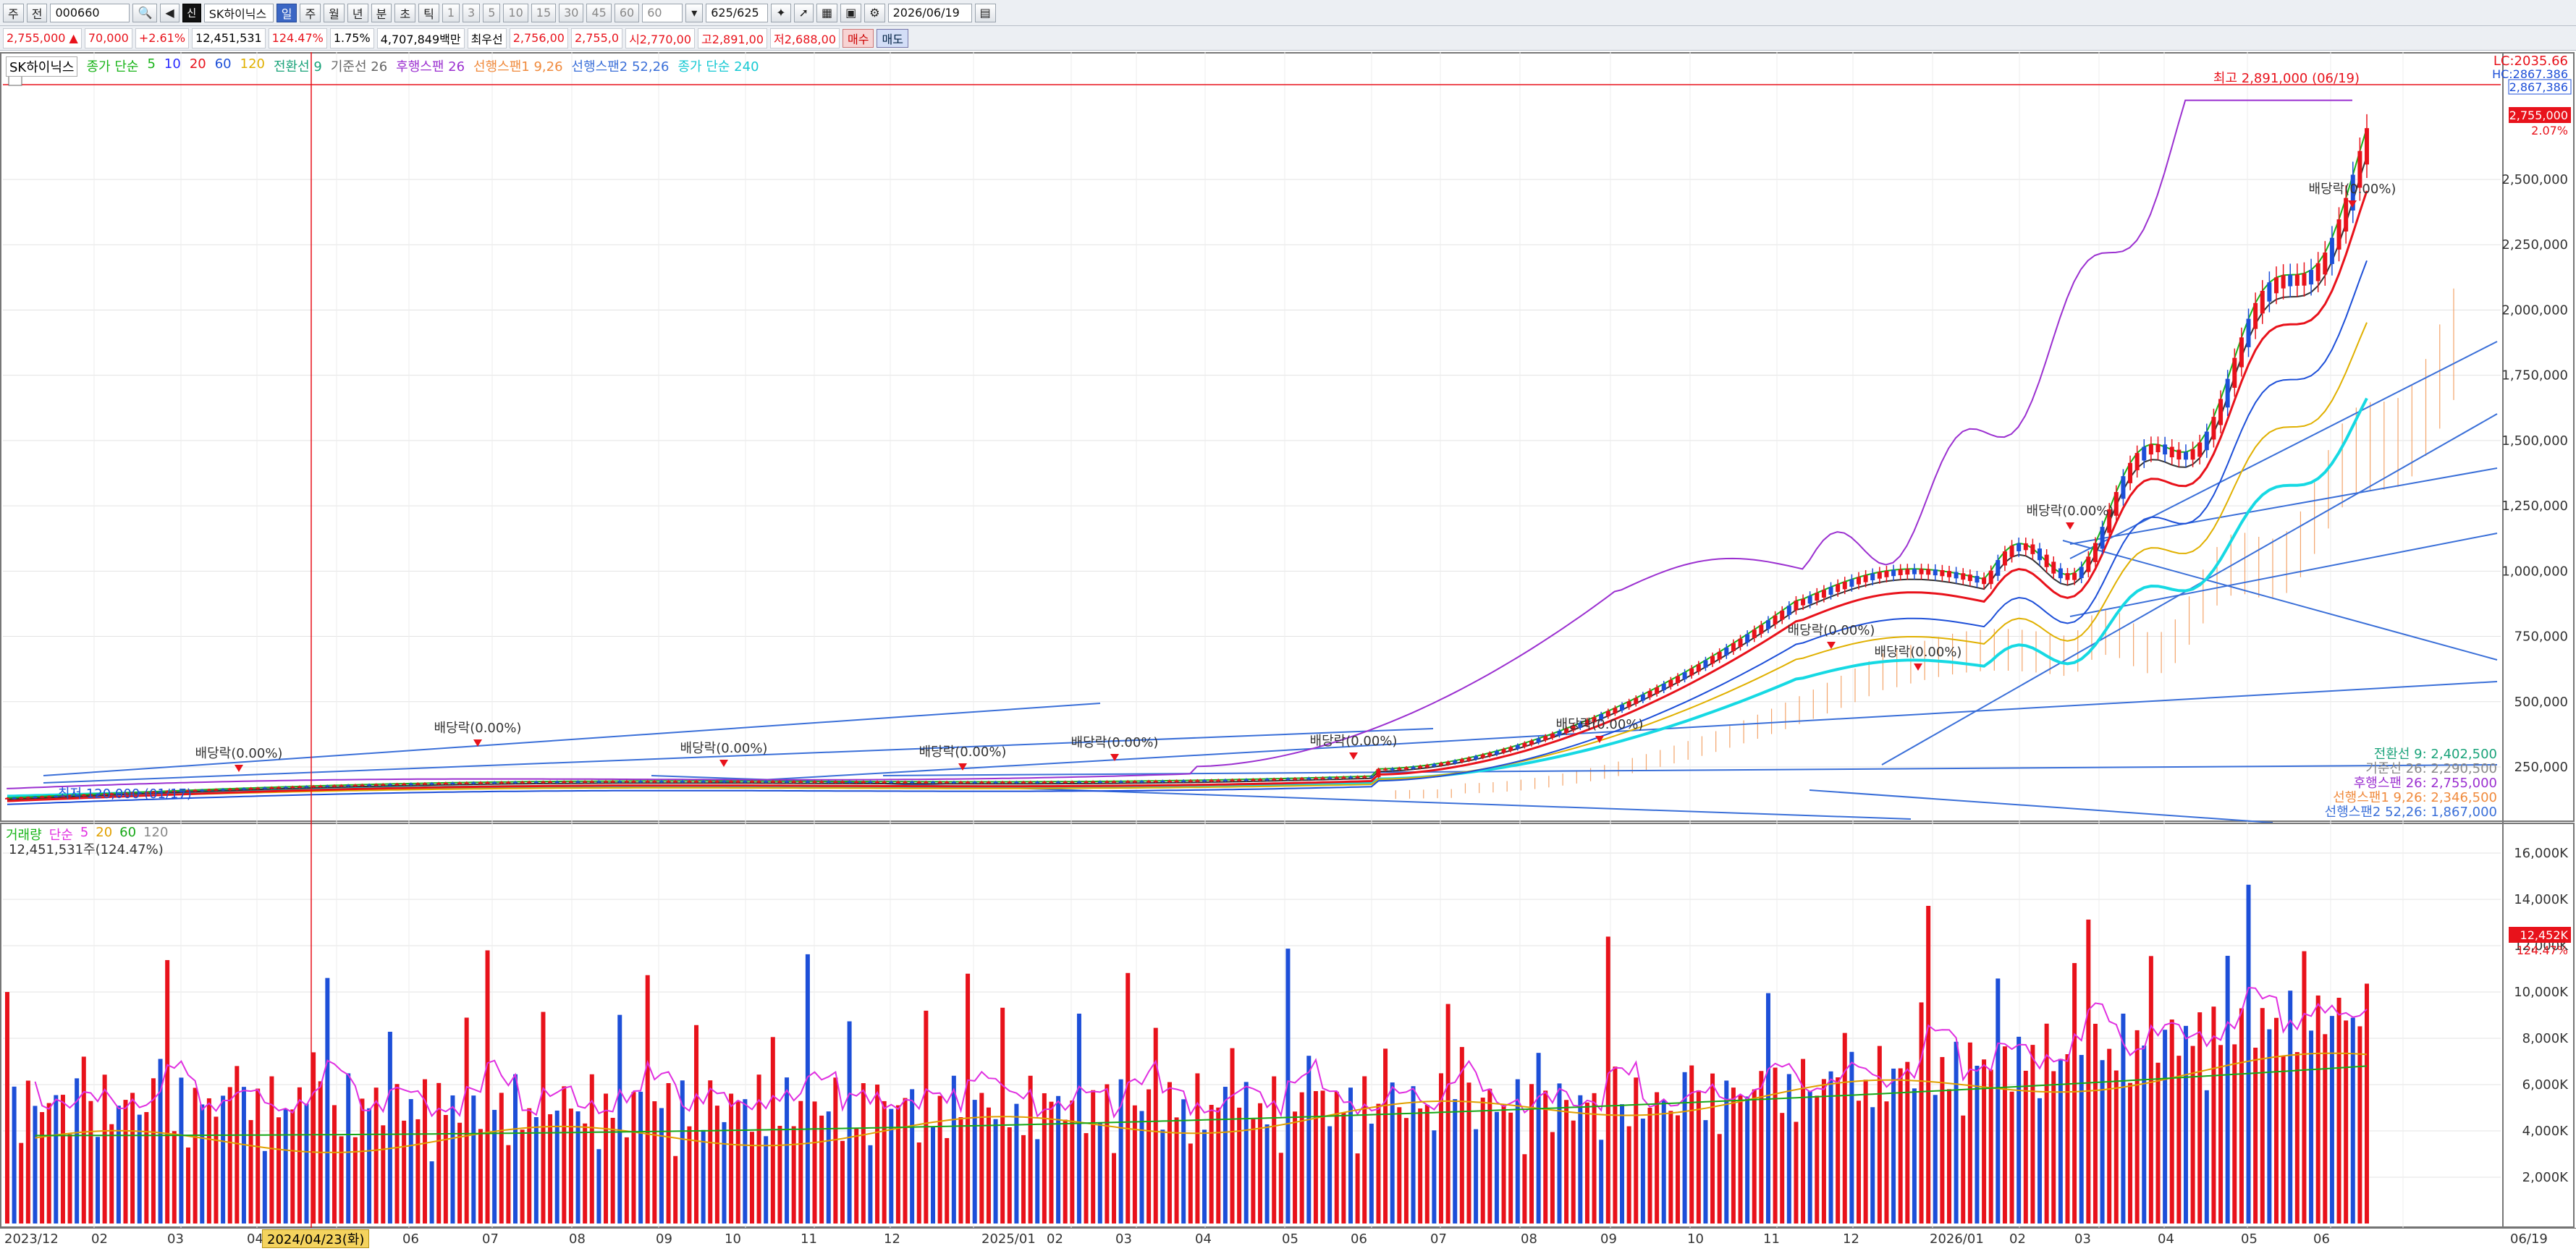 This screenshot has height=1251, width=2576. What do you see at coordinates (238, 12) in the screenshot?
I see `stock-name-field: SK하이닉스` at bounding box center [238, 12].